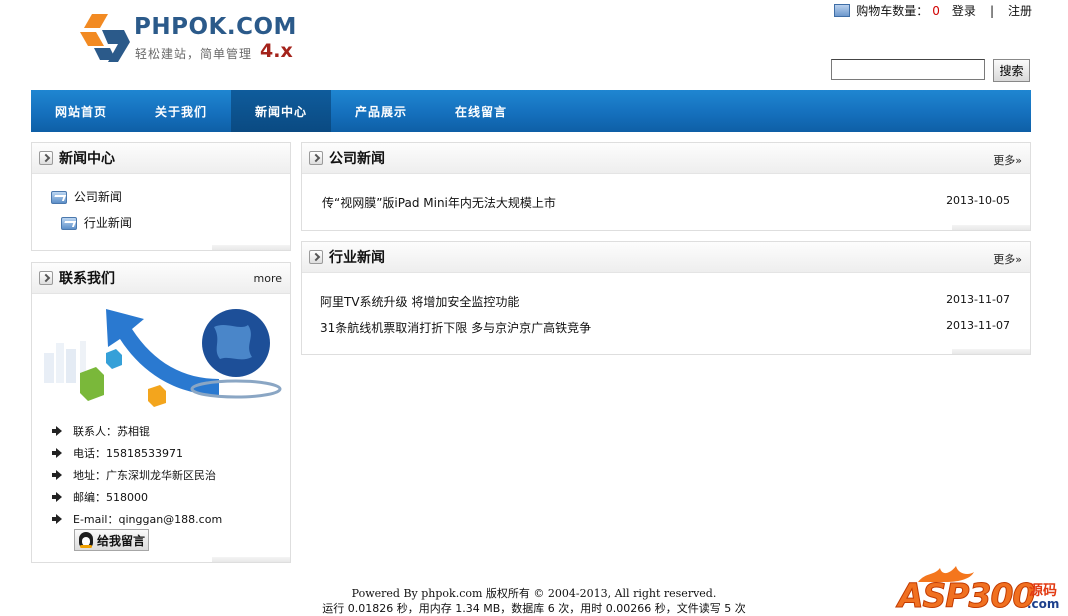 The image size is (1068, 616). I want to click on contact-address: 地址：广东深圳龙华新区民治, so click(137, 475).